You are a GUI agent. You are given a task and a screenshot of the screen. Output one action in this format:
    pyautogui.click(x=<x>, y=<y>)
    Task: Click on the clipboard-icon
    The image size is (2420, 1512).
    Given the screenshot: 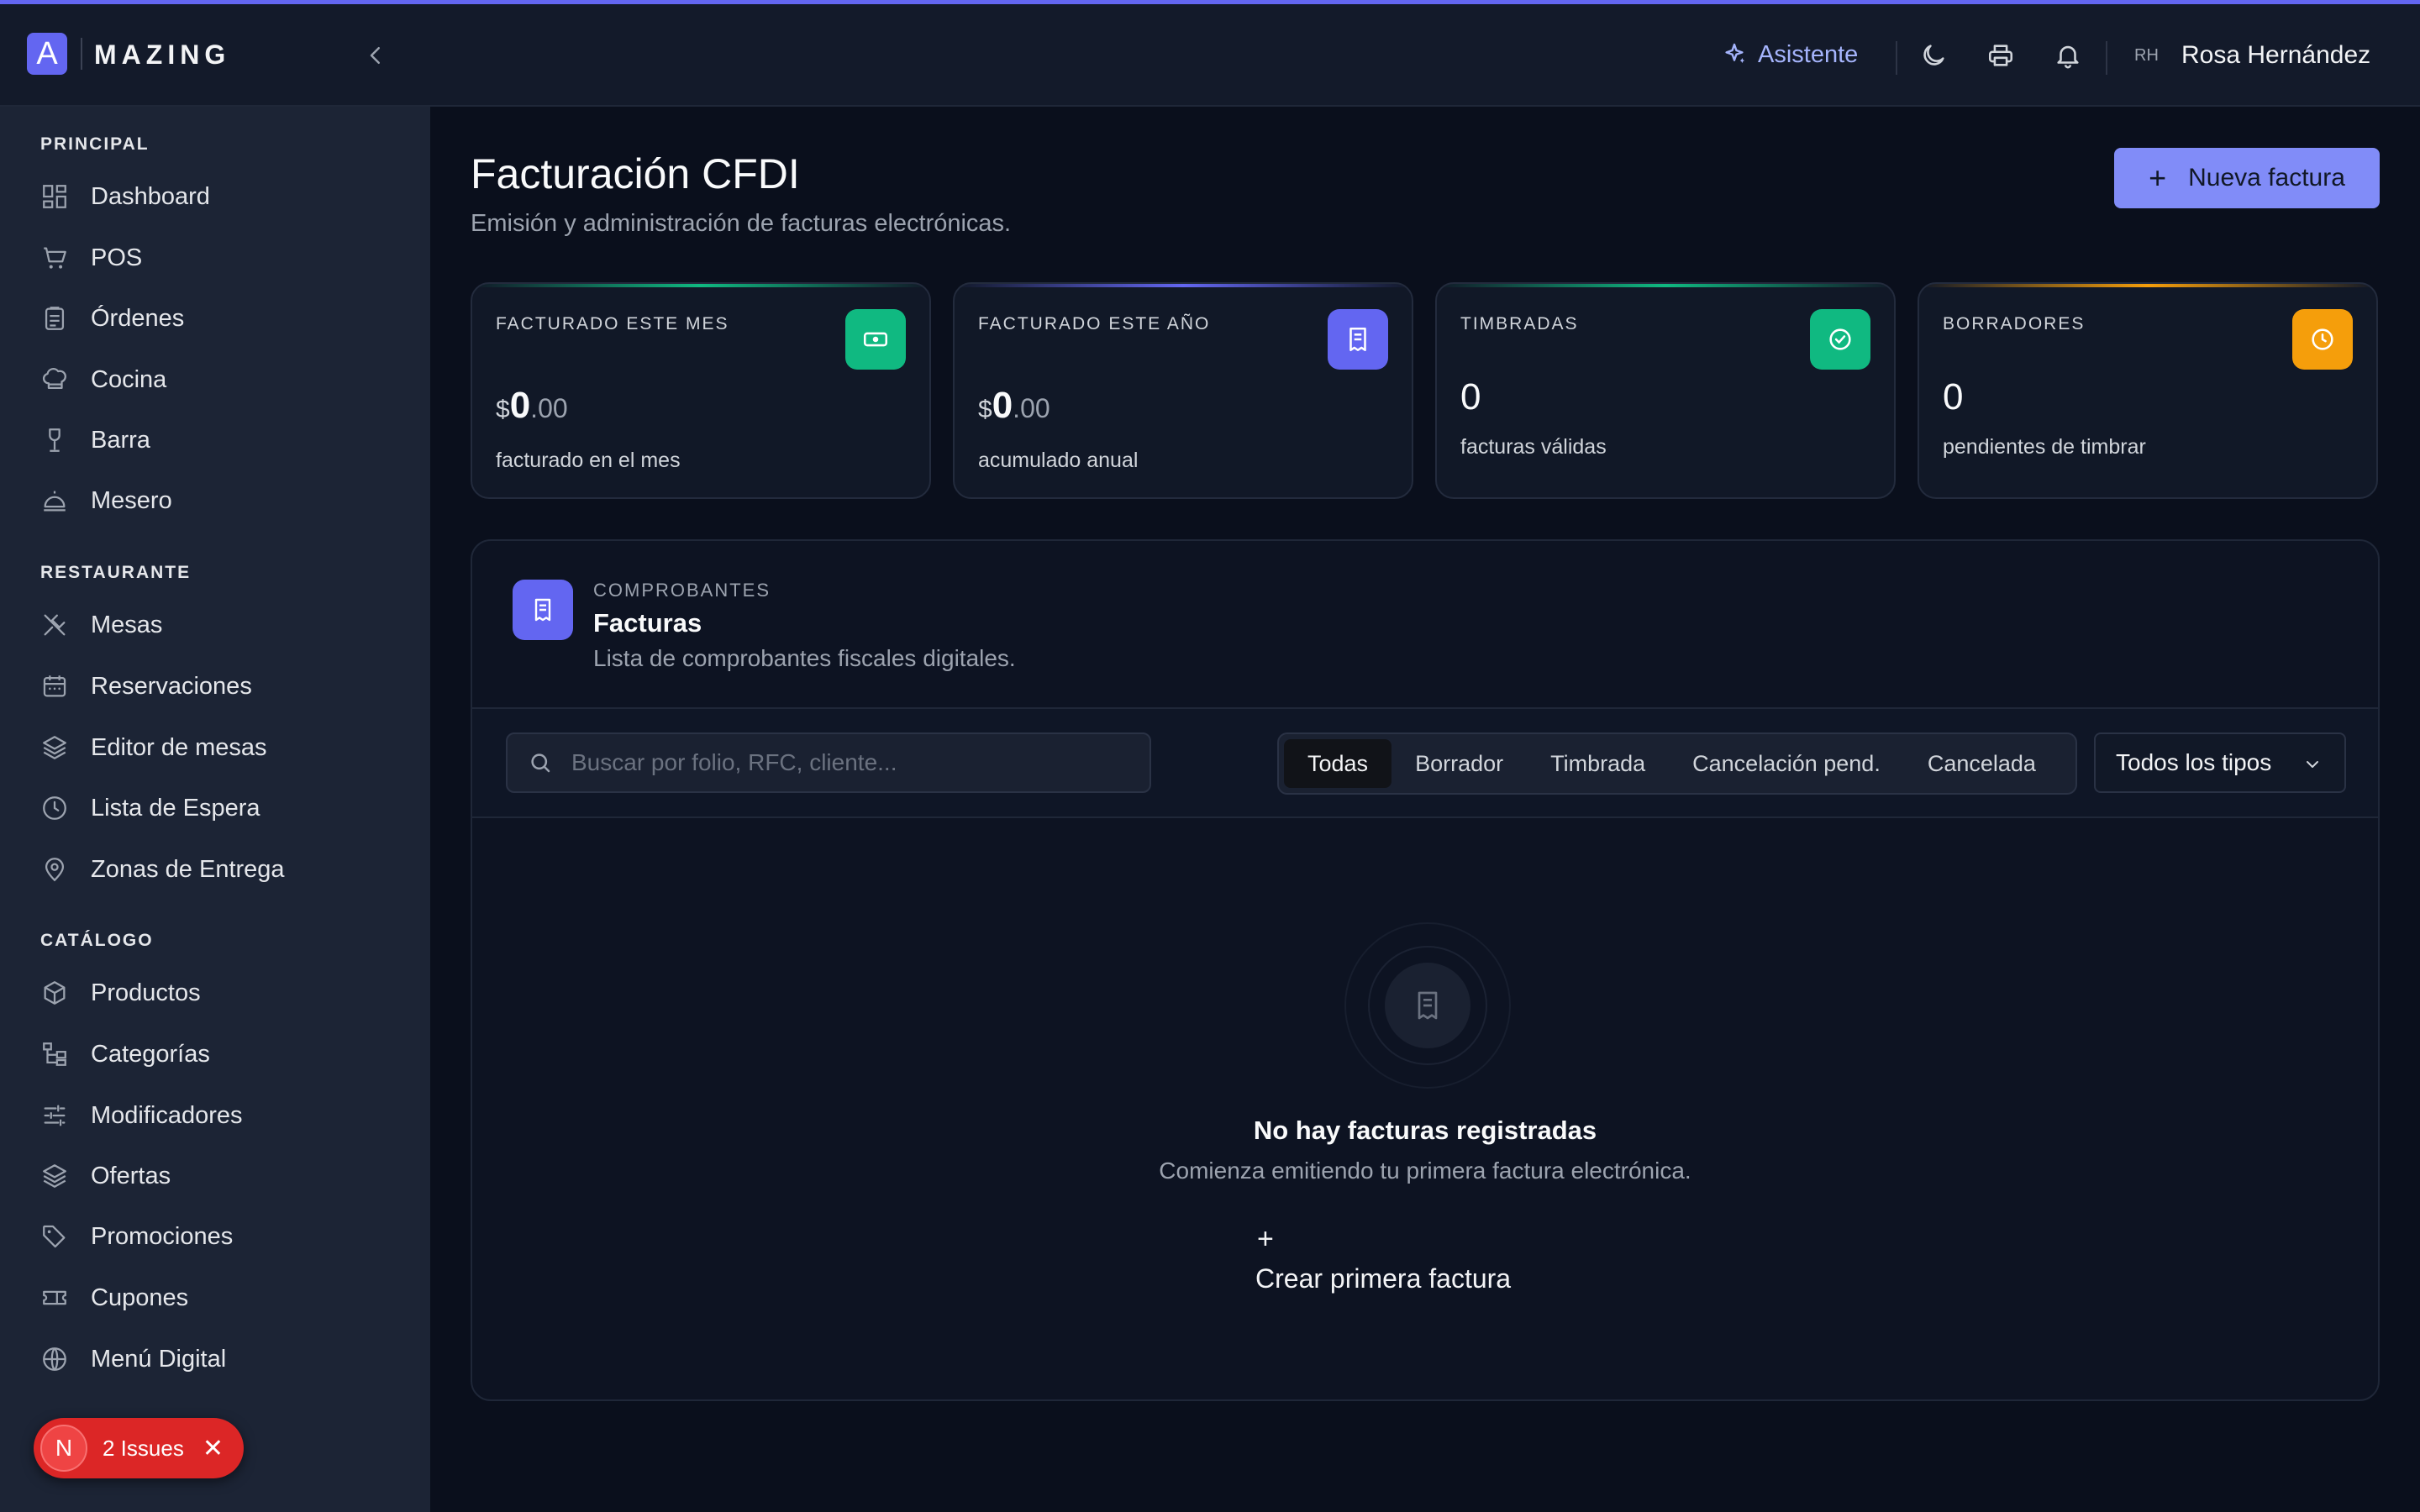 What is the action you would take?
    pyautogui.click(x=55, y=318)
    